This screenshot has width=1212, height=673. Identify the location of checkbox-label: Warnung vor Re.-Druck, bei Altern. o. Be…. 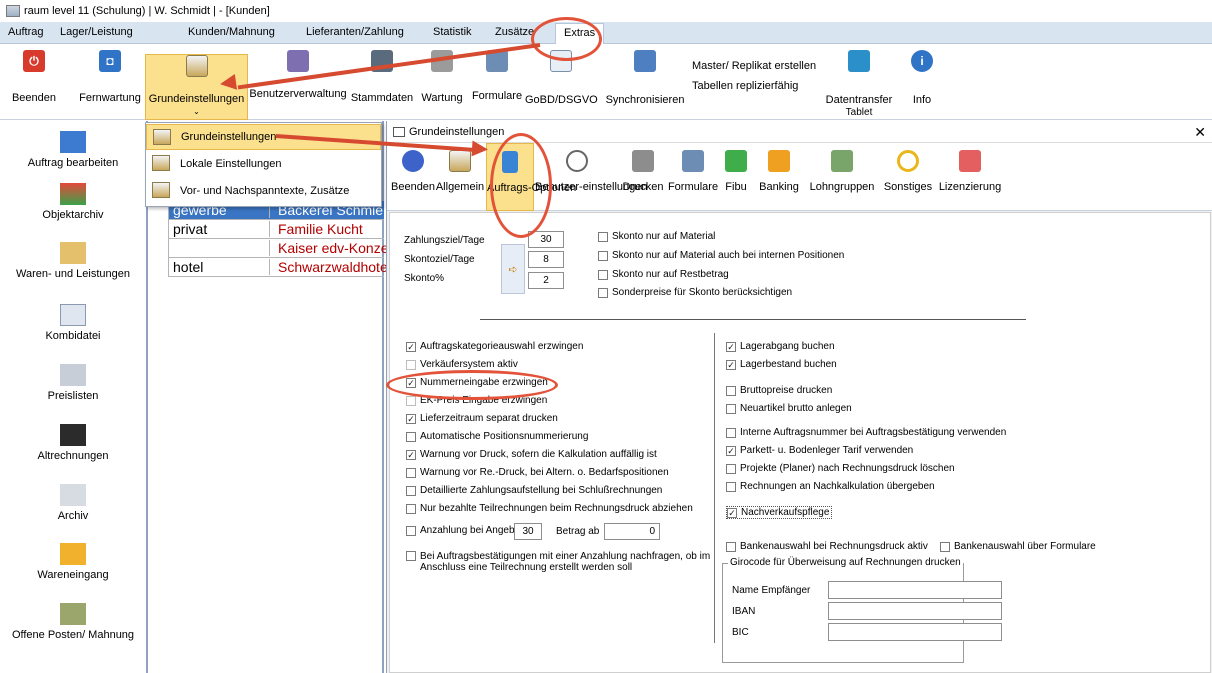
(544, 472).